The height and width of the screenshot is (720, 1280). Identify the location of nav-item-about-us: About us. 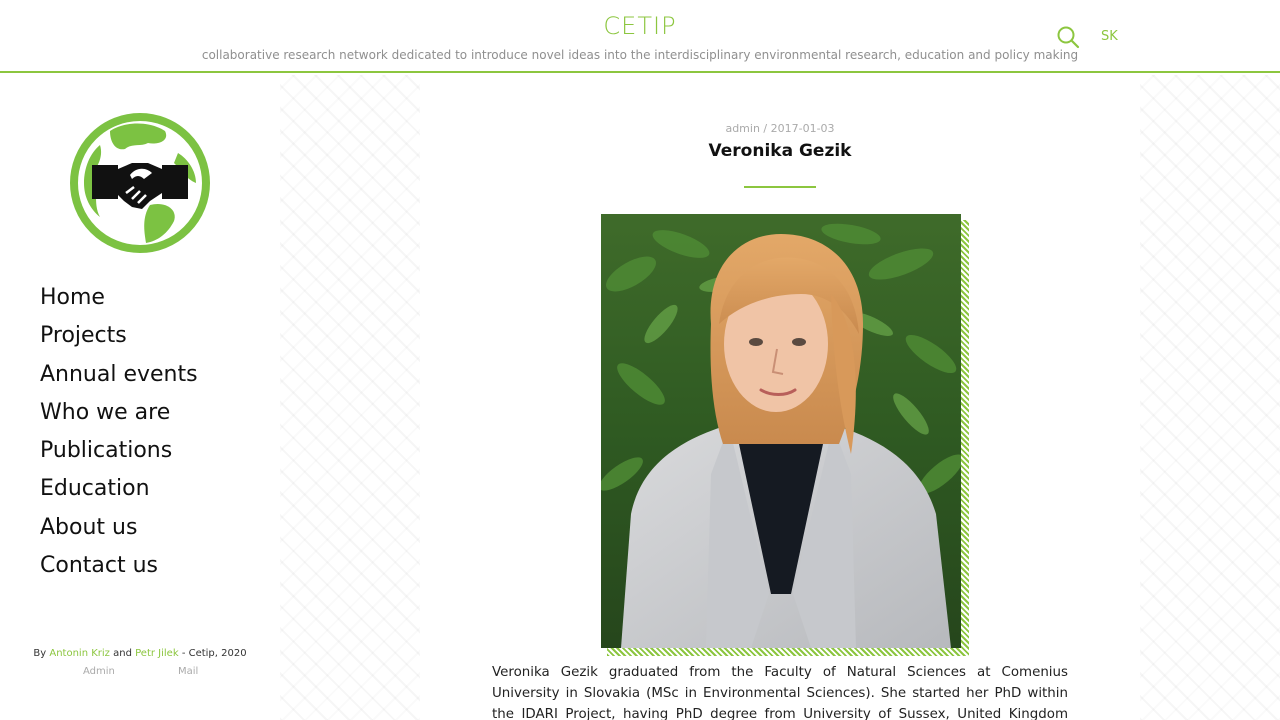
(119, 531).